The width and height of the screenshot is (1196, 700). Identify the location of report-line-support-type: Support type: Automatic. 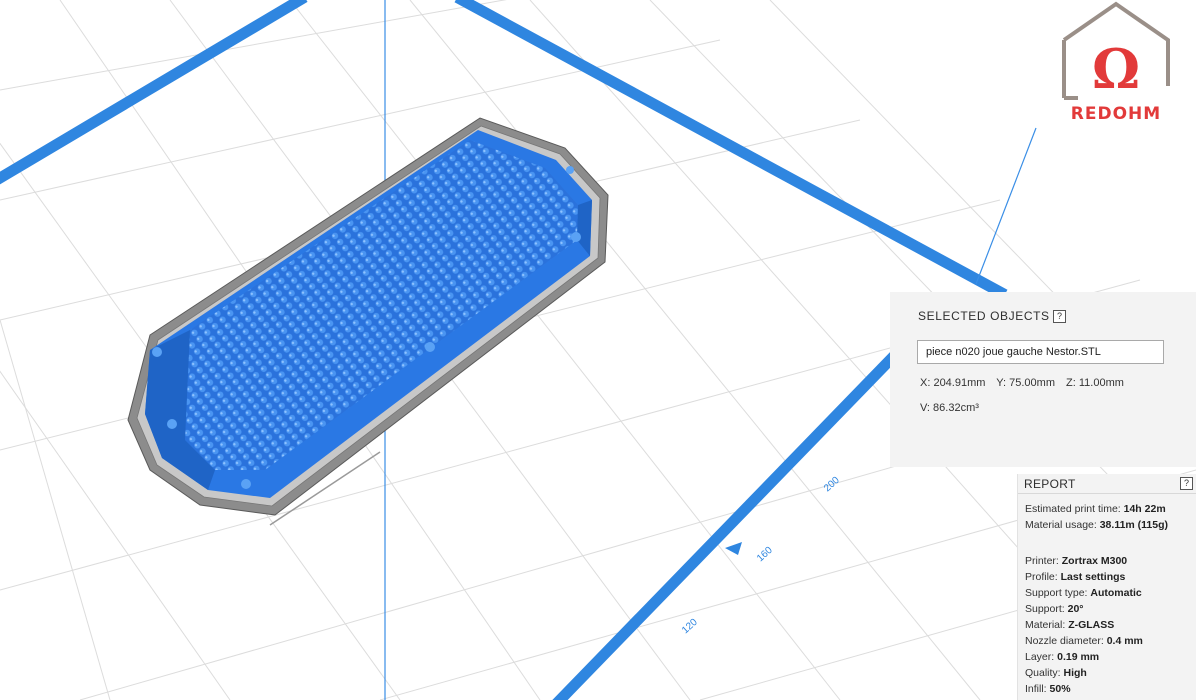
(1083, 593).